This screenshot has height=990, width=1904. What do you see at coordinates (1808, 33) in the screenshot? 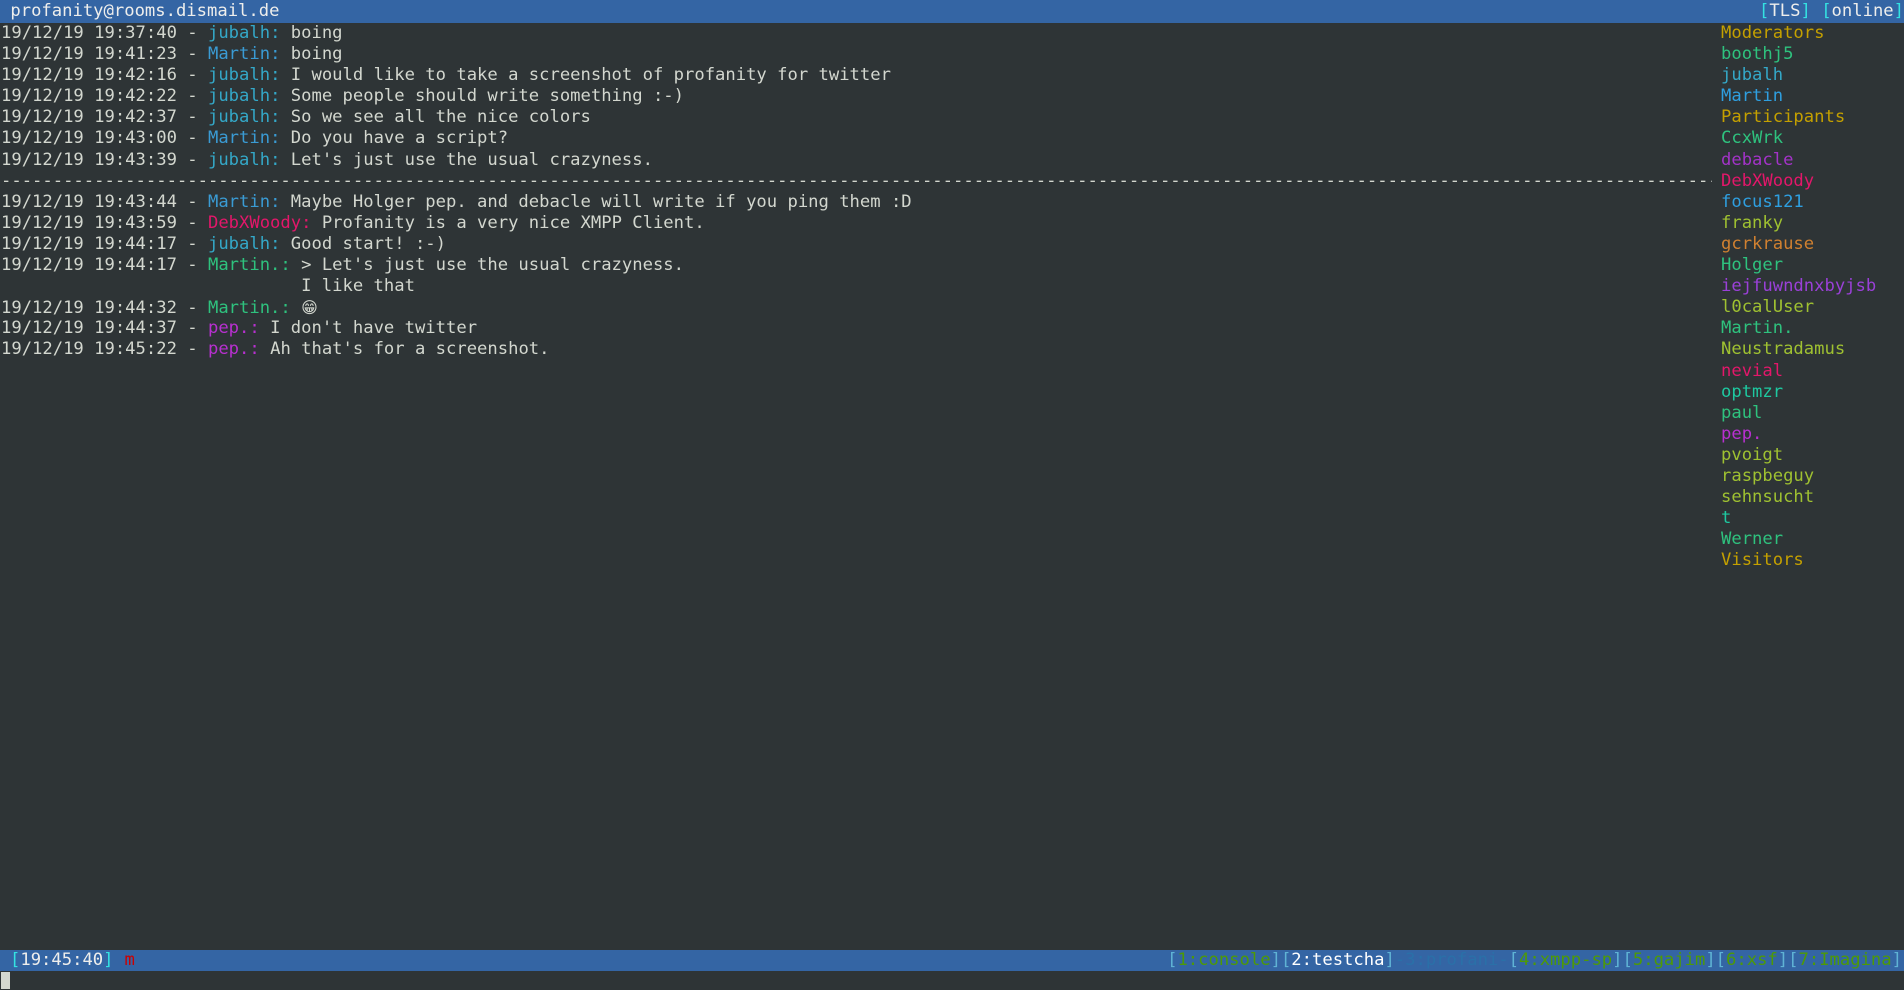
I see `roster-section-header: Moderators` at bounding box center [1808, 33].